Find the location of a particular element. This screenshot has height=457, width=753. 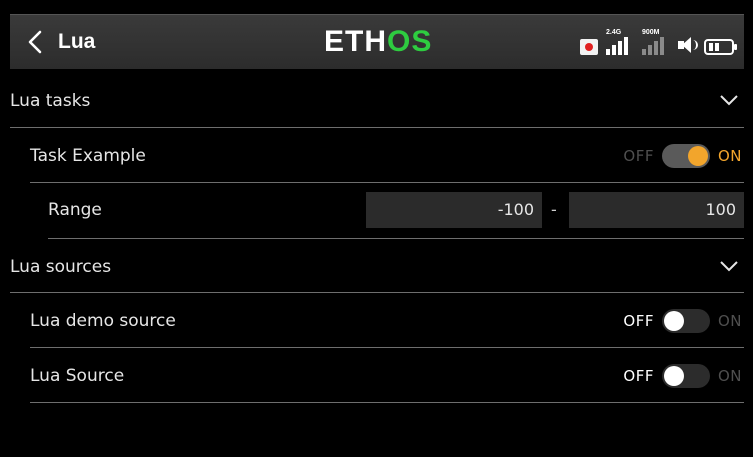

signal-24g-icon: 2.4G is located at coordinates (619, 43).